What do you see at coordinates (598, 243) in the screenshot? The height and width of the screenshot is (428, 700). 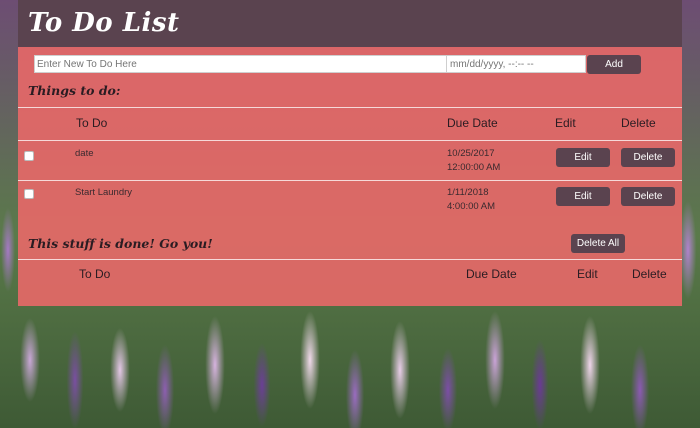 I see `delete-all-button: Delete All` at bounding box center [598, 243].